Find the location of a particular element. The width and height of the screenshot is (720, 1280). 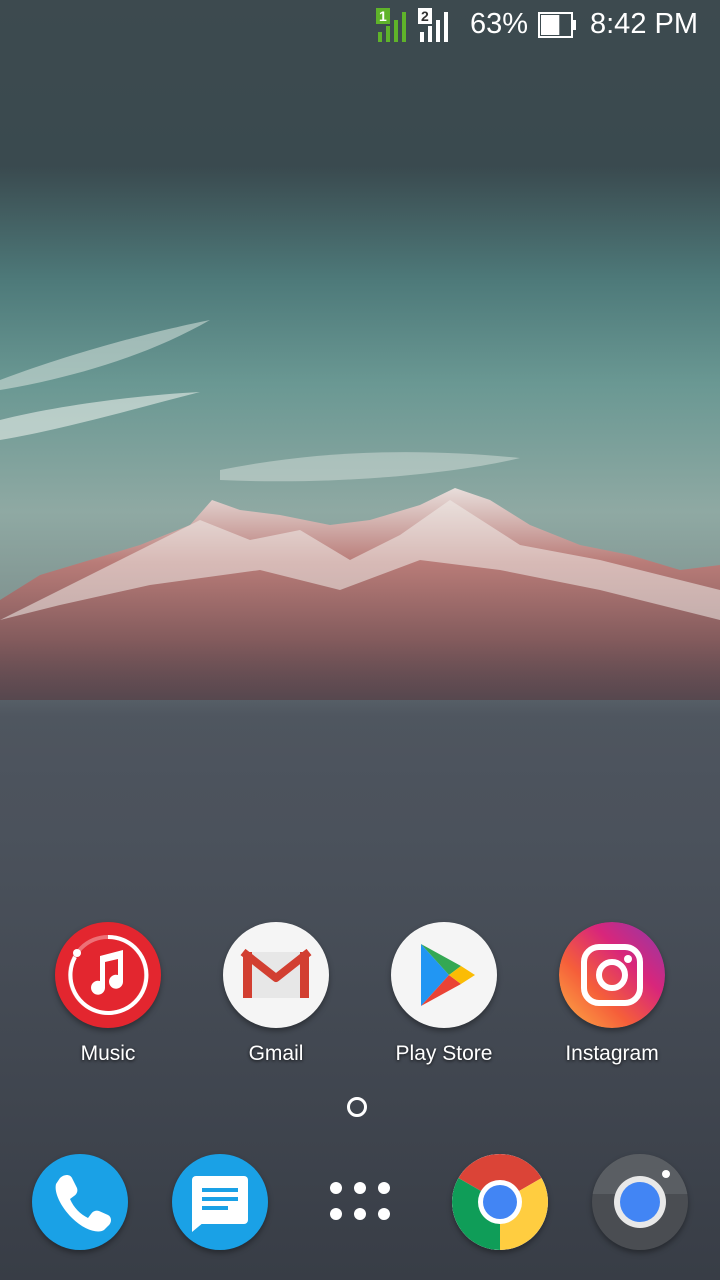

dock-phone-button is located at coordinates (80, 1202).